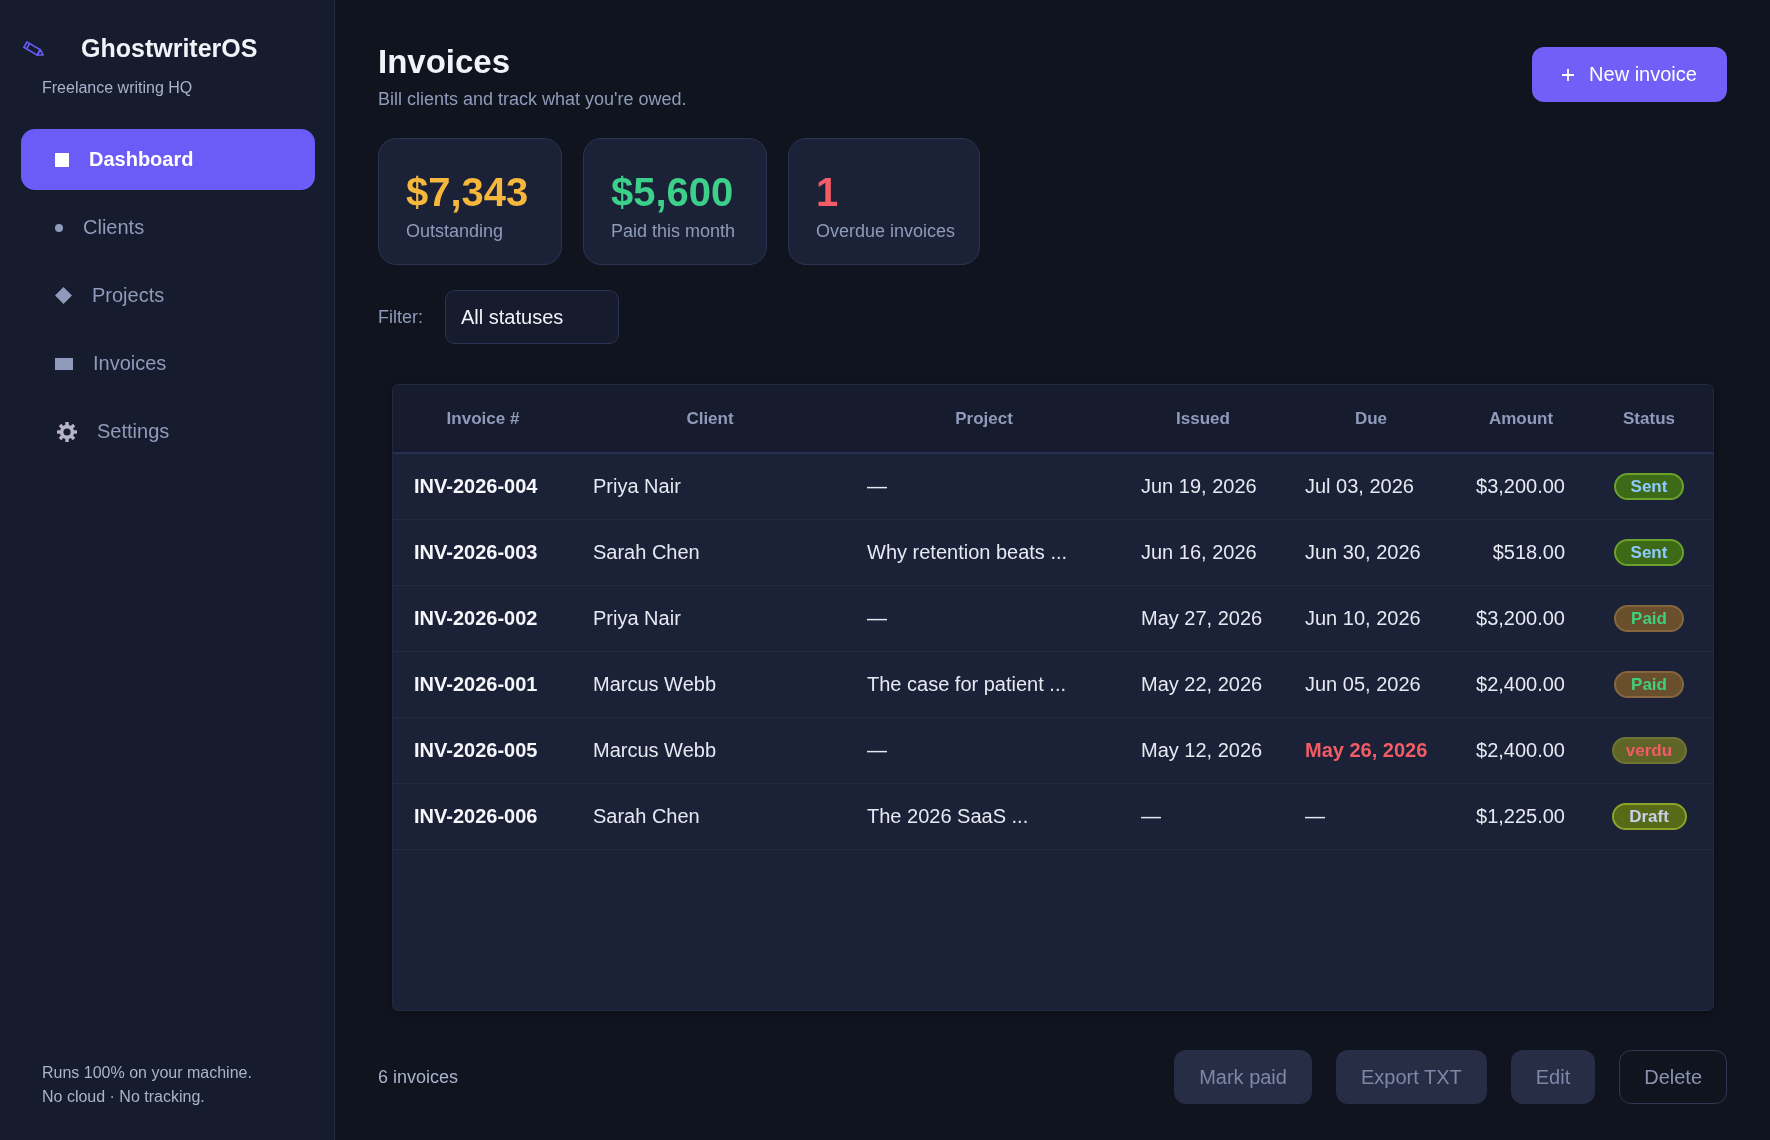 This screenshot has height=1140, width=1770. Describe the element at coordinates (1649, 816) in the screenshot. I see `status-badge: Draft` at that location.